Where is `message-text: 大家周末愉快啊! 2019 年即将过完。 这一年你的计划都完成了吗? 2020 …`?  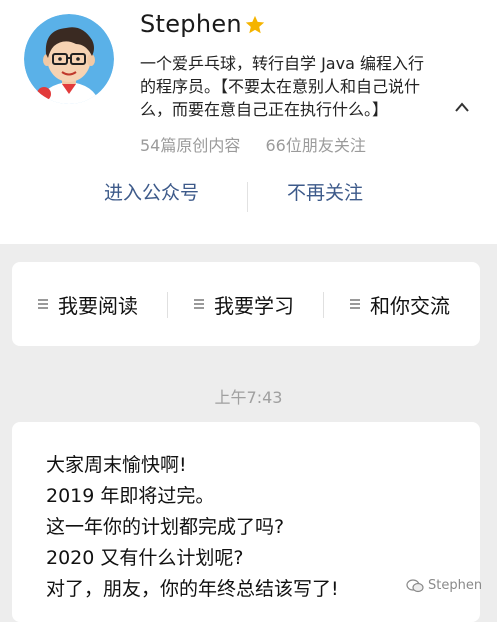
message-text: 大家周末愉快啊! 2019 年即将过完。 这一年你的计划都完成了吗? 2020 … is located at coordinates (192, 527).